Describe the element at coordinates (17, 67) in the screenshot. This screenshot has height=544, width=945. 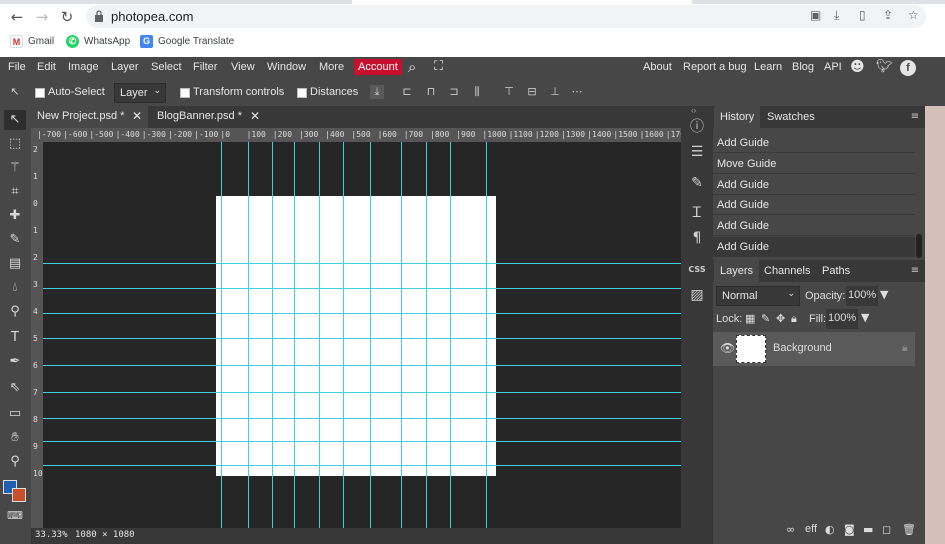
I see `menu-file: File` at that location.